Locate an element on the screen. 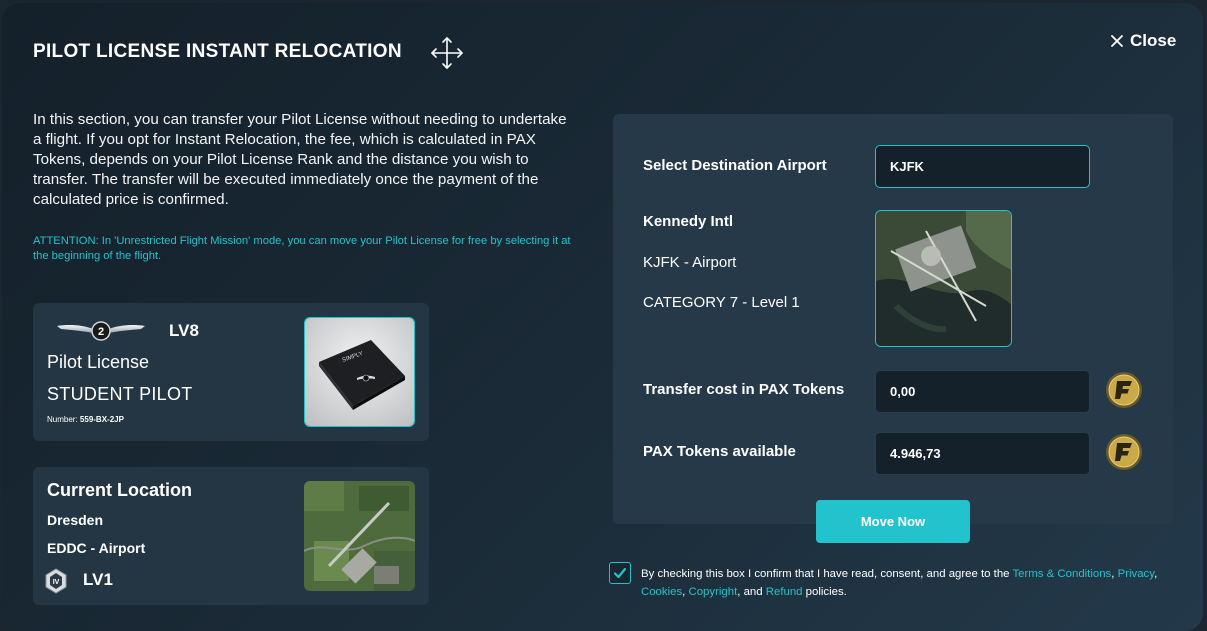  transfer-cost-label: Transfer cost in PAX Tokens is located at coordinates (744, 389).